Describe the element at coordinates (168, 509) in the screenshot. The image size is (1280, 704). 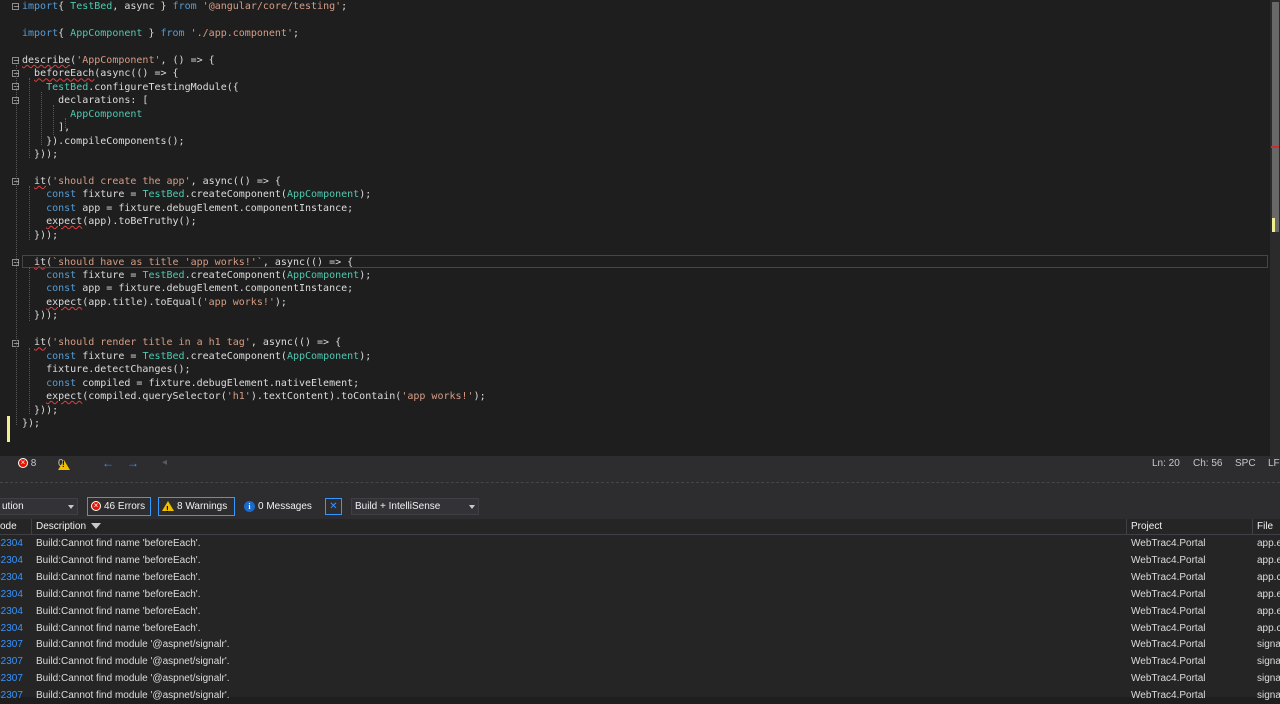
I see `warning-icon` at that location.